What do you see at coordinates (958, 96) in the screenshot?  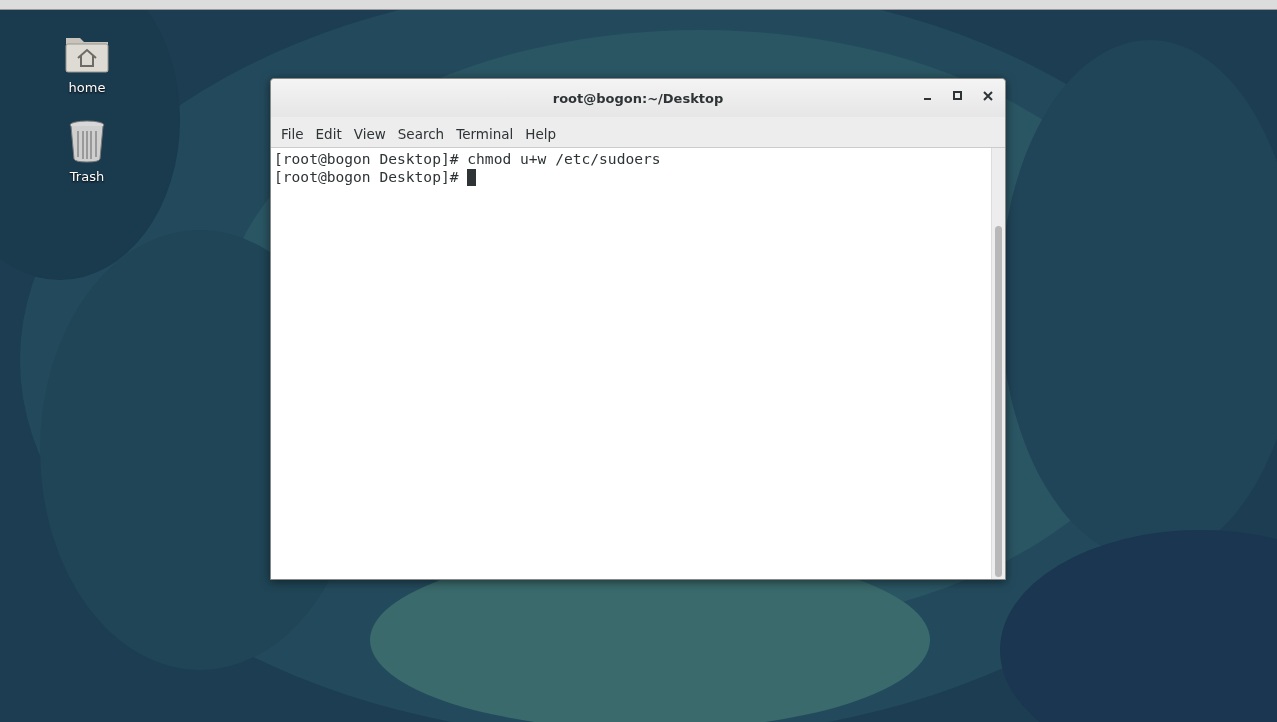 I see `maximize-icon` at bounding box center [958, 96].